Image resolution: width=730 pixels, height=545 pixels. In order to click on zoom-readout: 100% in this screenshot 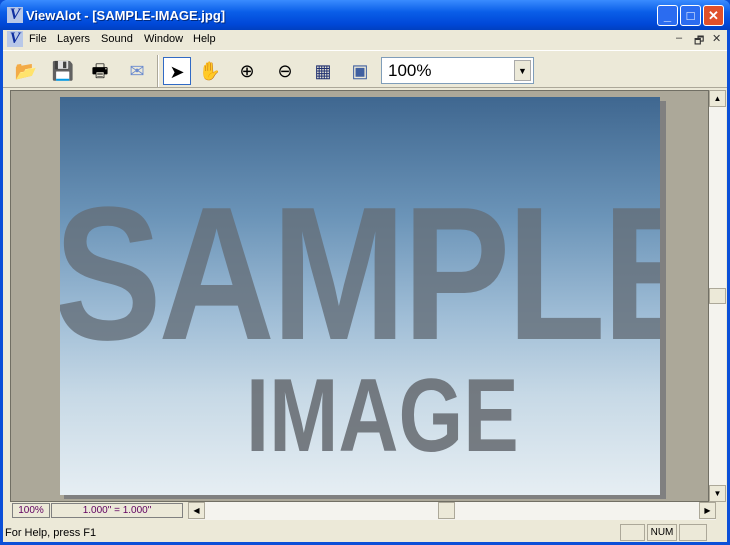, I will do `click(31, 510)`.